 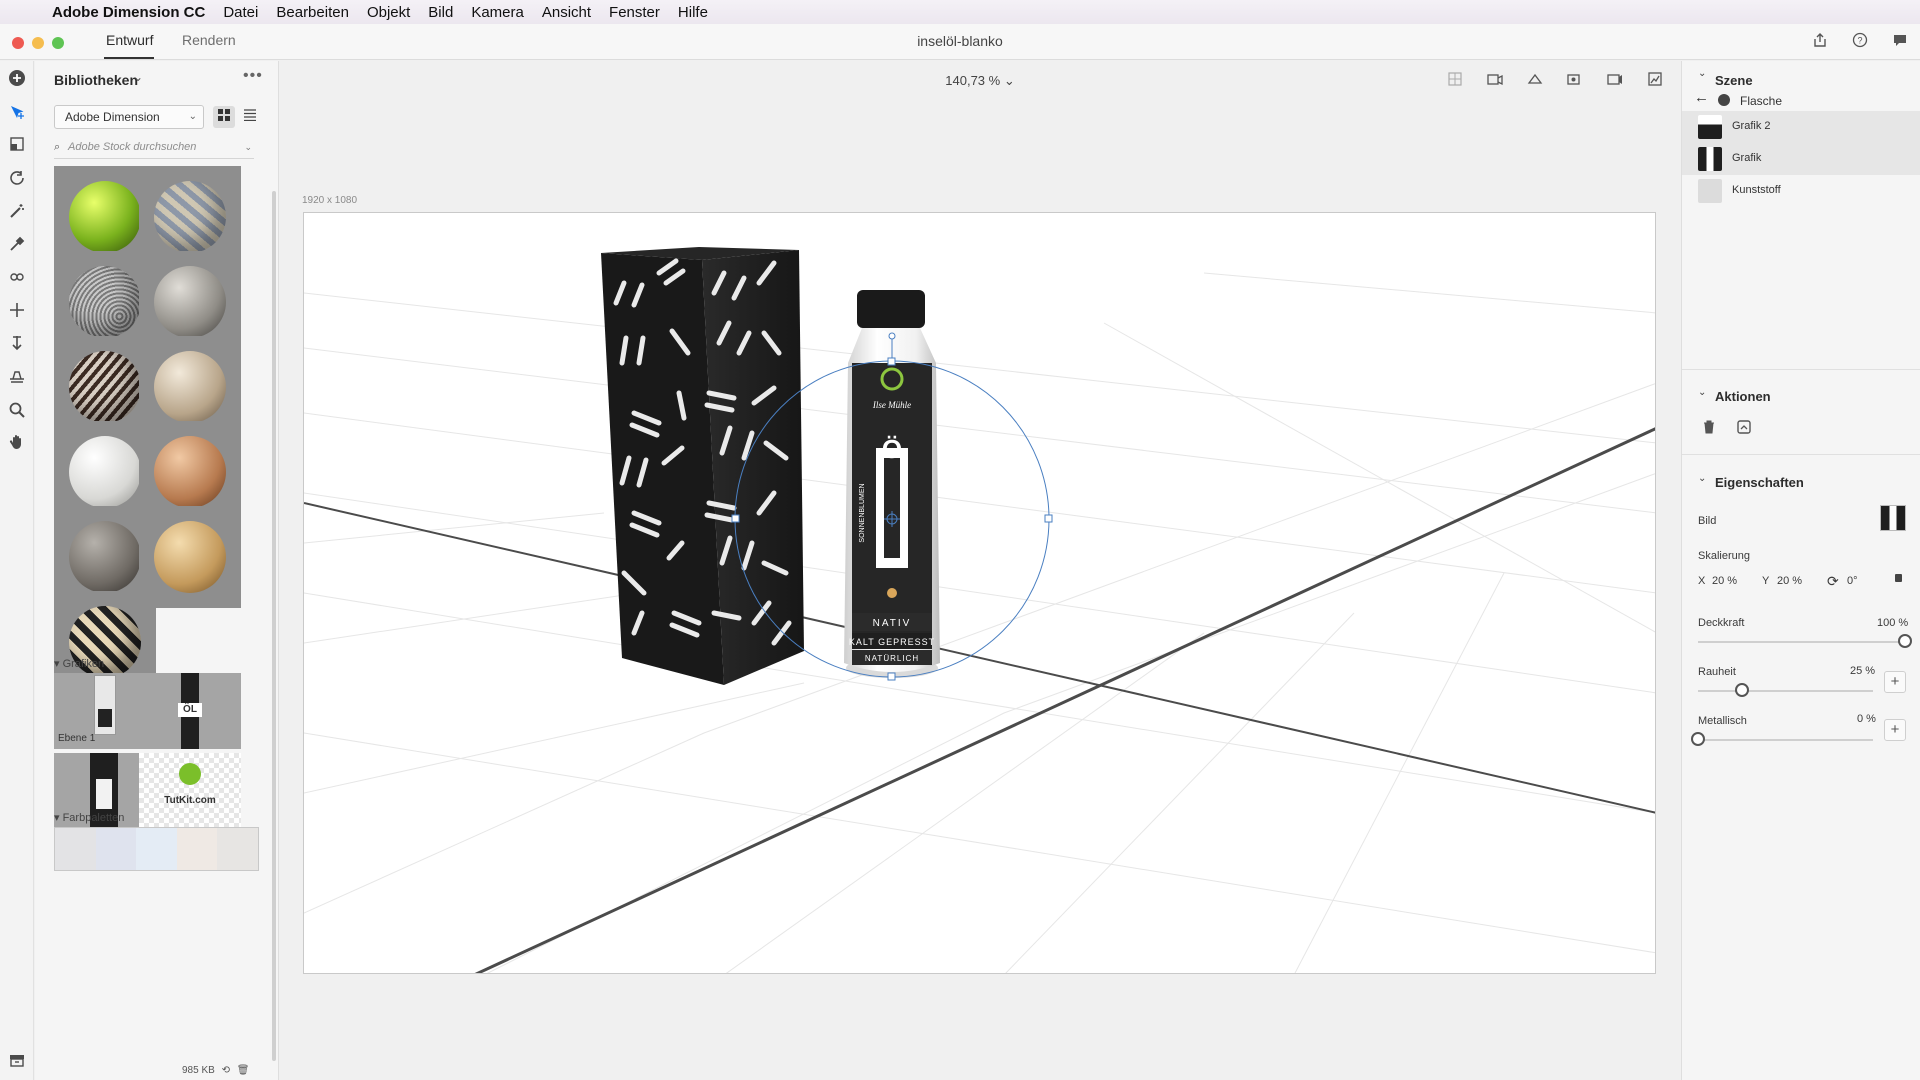 What do you see at coordinates (312, 12) in the screenshot?
I see `menu-bearbeiten: Bearbeiten` at bounding box center [312, 12].